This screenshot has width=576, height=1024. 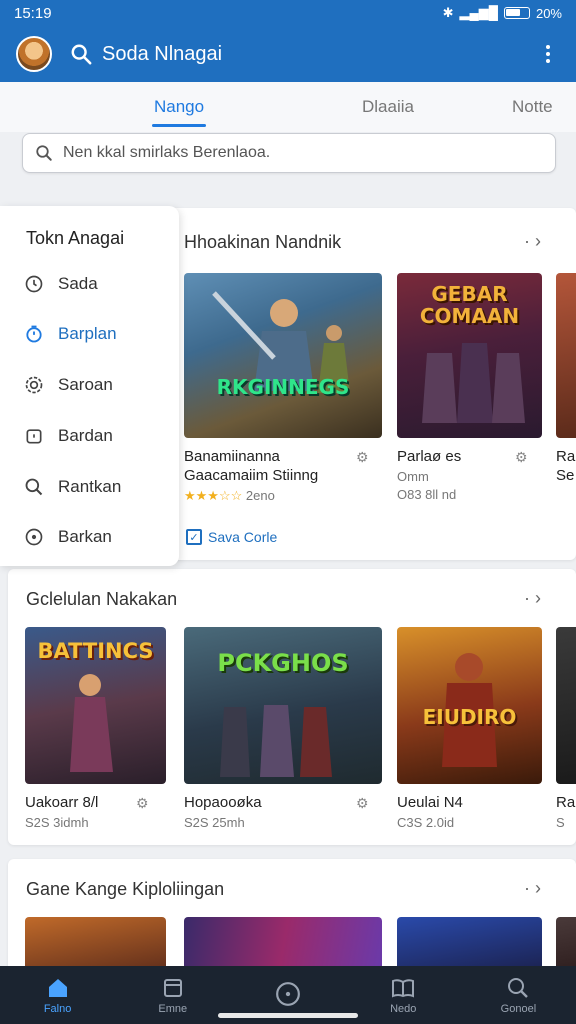 What do you see at coordinates (388, 107) in the screenshot?
I see `tab-dlaaiia: Dlaaiia` at bounding box center [388, 107].